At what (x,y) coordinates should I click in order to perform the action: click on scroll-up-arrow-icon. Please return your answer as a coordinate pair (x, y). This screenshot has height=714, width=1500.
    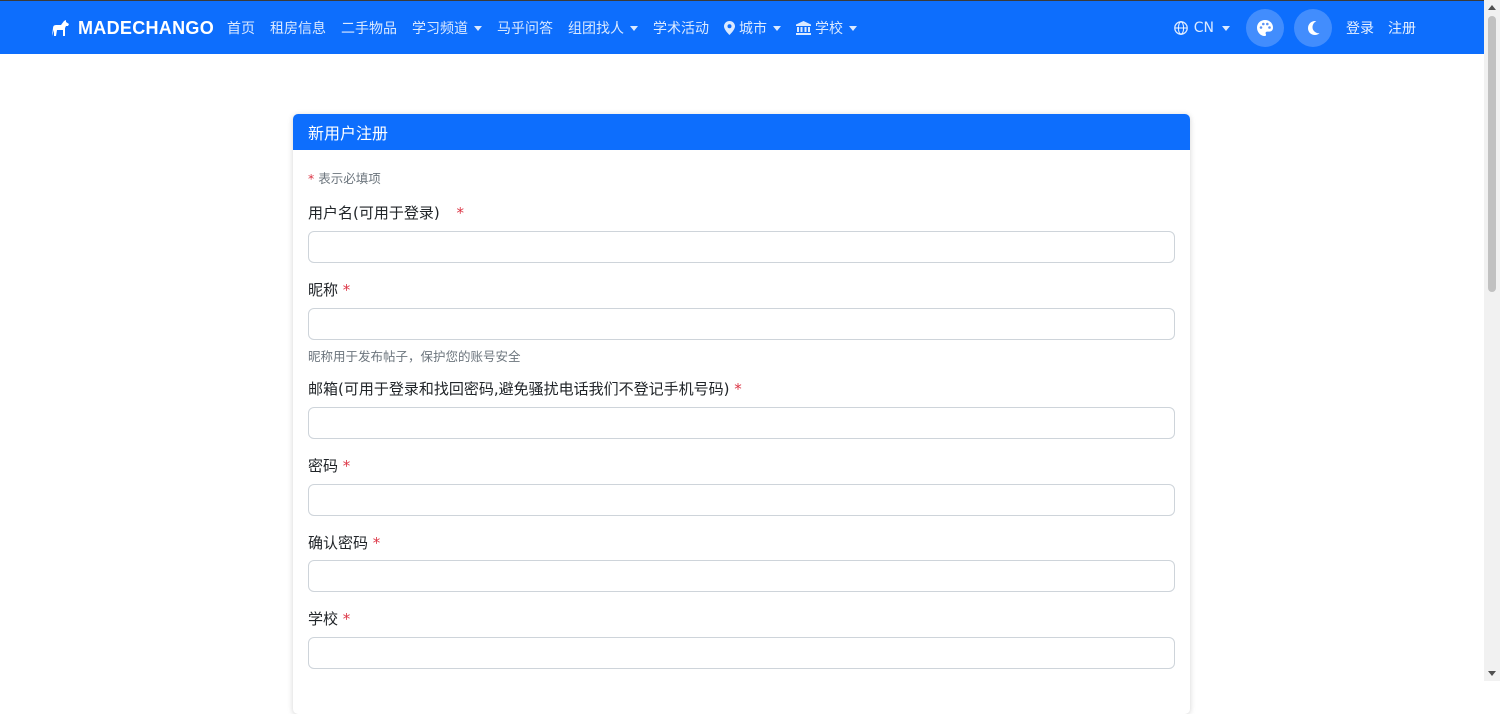
    Looking at the image, I should click on (1492, 7).